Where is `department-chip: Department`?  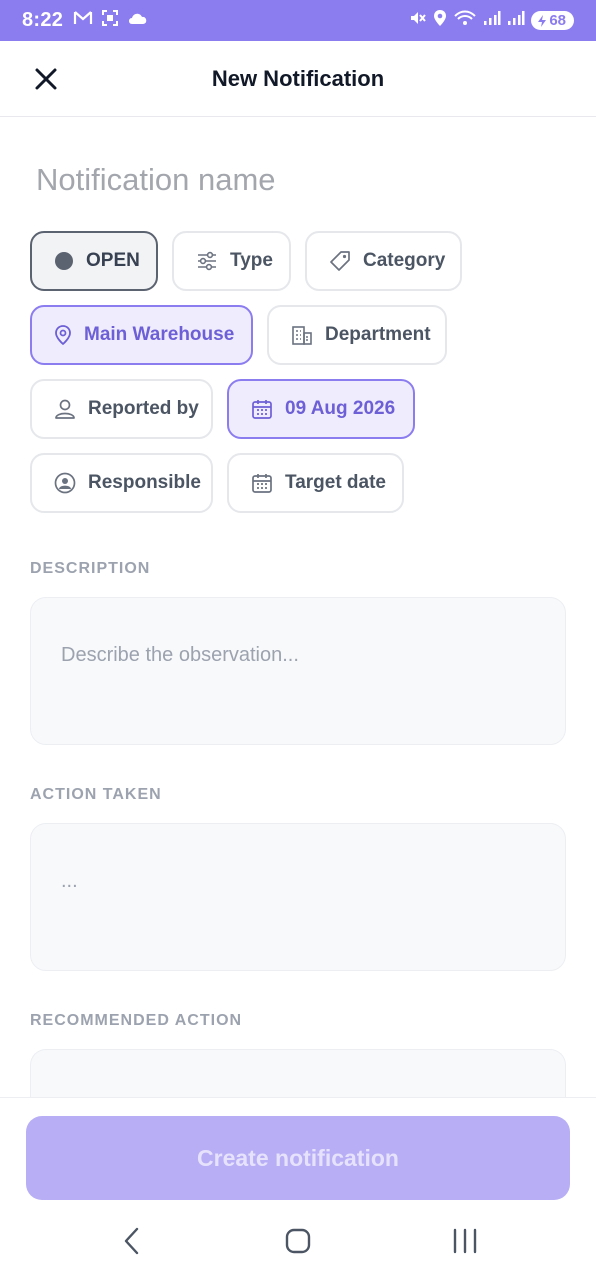
department-chip: Department is located at coordinates (357, 335).